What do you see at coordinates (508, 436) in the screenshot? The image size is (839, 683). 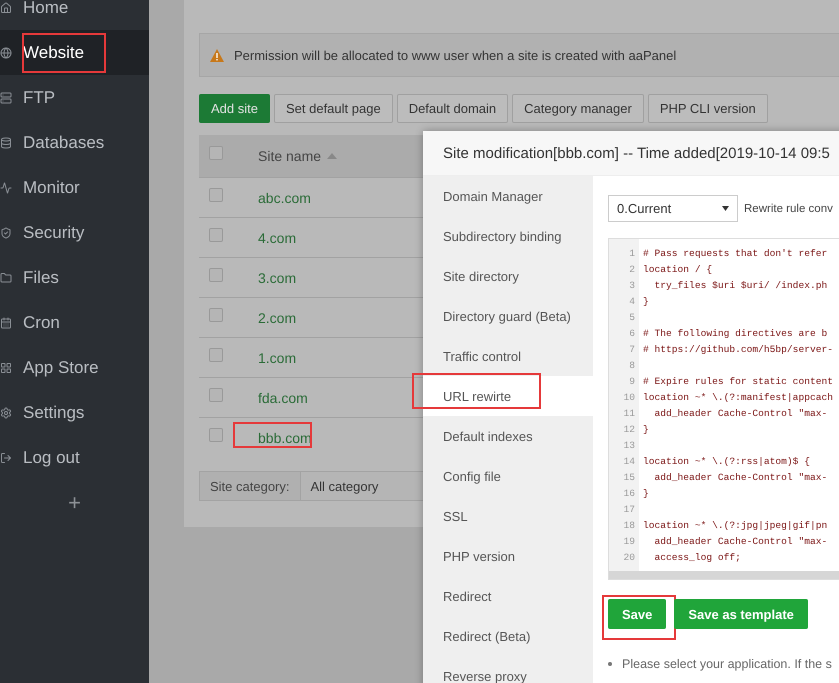 I see `dialog-tab: Default indexes` at bounding box center [508, 436].